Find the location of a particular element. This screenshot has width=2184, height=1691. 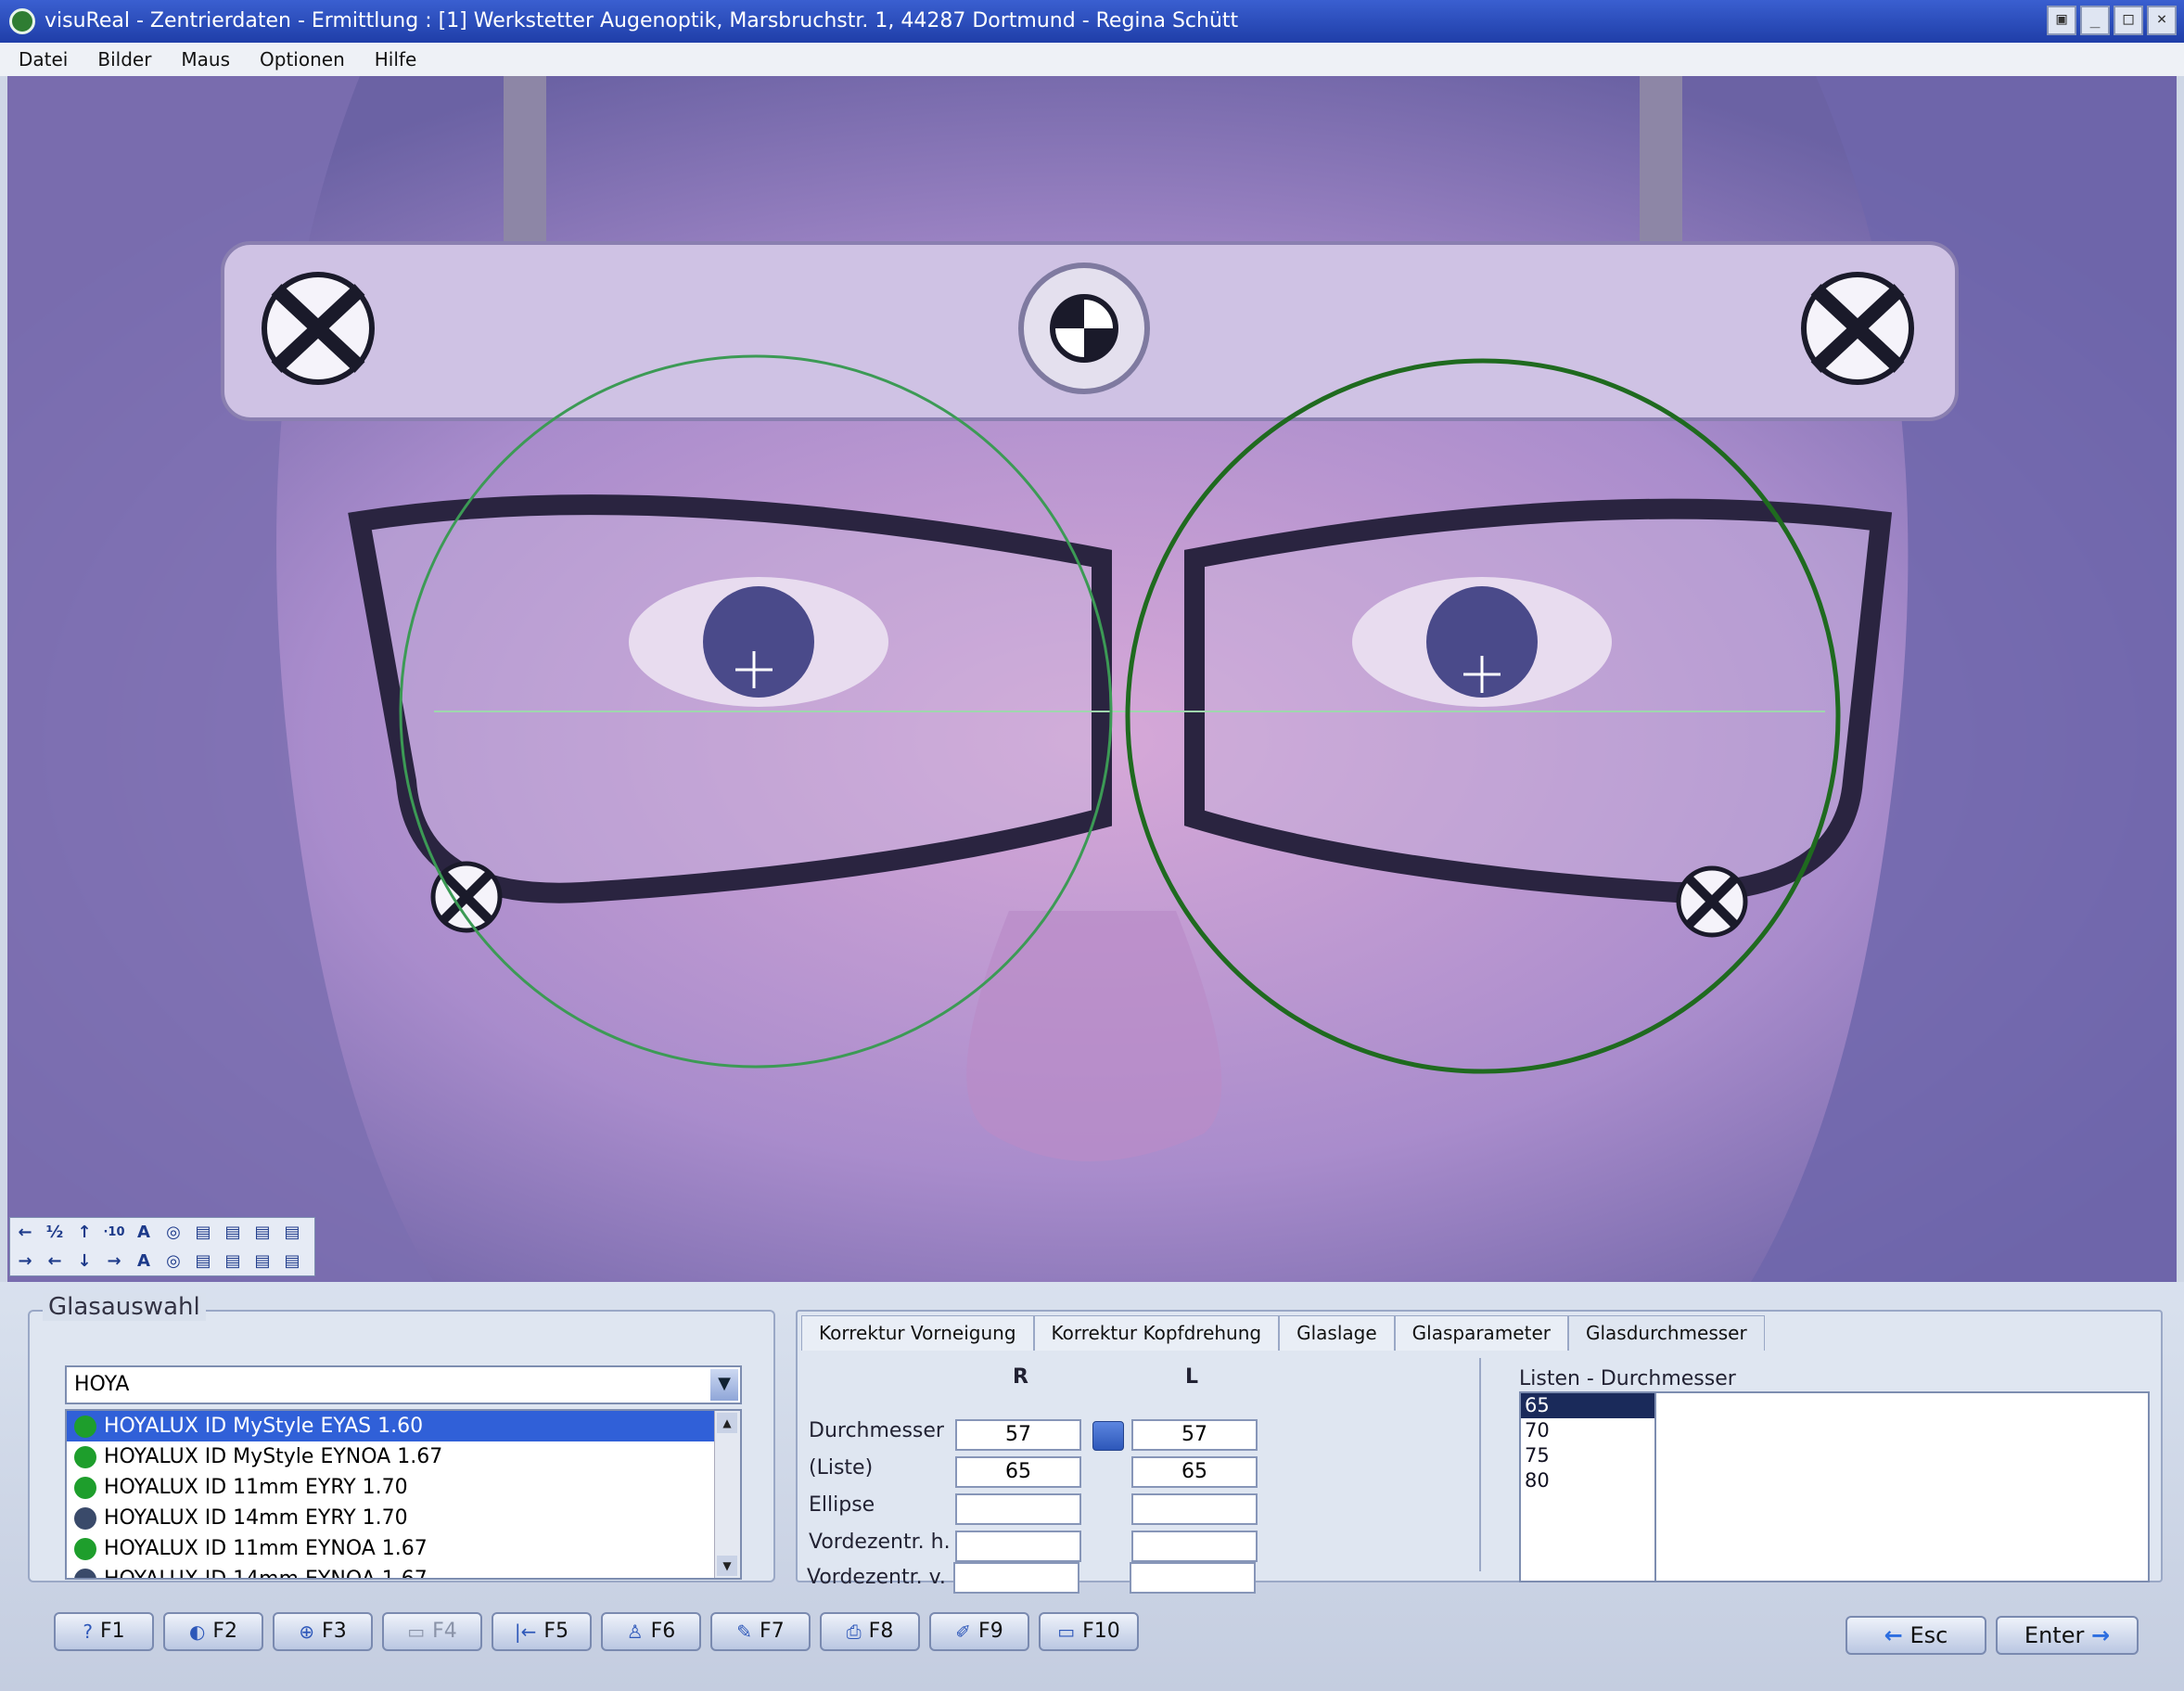

vordezentr-v-l-field is located at coordinates (1193, 1578).